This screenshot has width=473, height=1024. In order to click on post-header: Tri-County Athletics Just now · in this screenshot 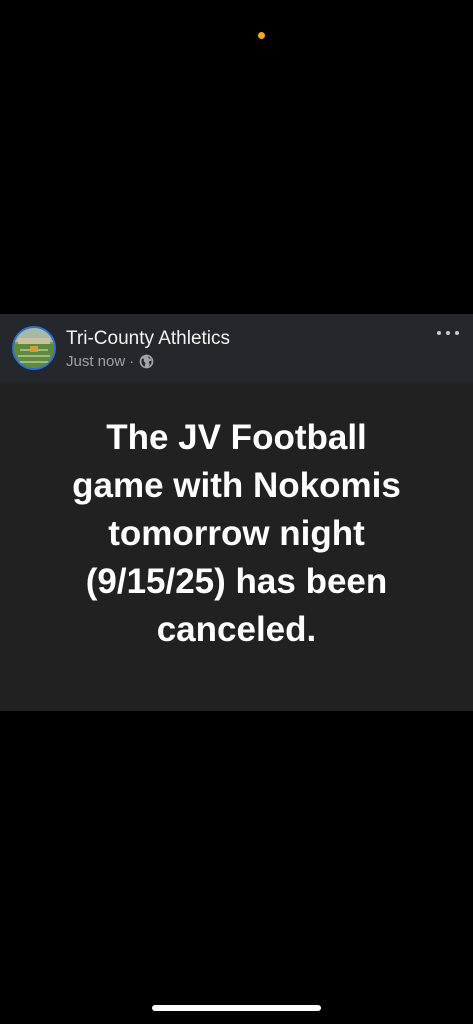, I will do `click(236, 348)`.